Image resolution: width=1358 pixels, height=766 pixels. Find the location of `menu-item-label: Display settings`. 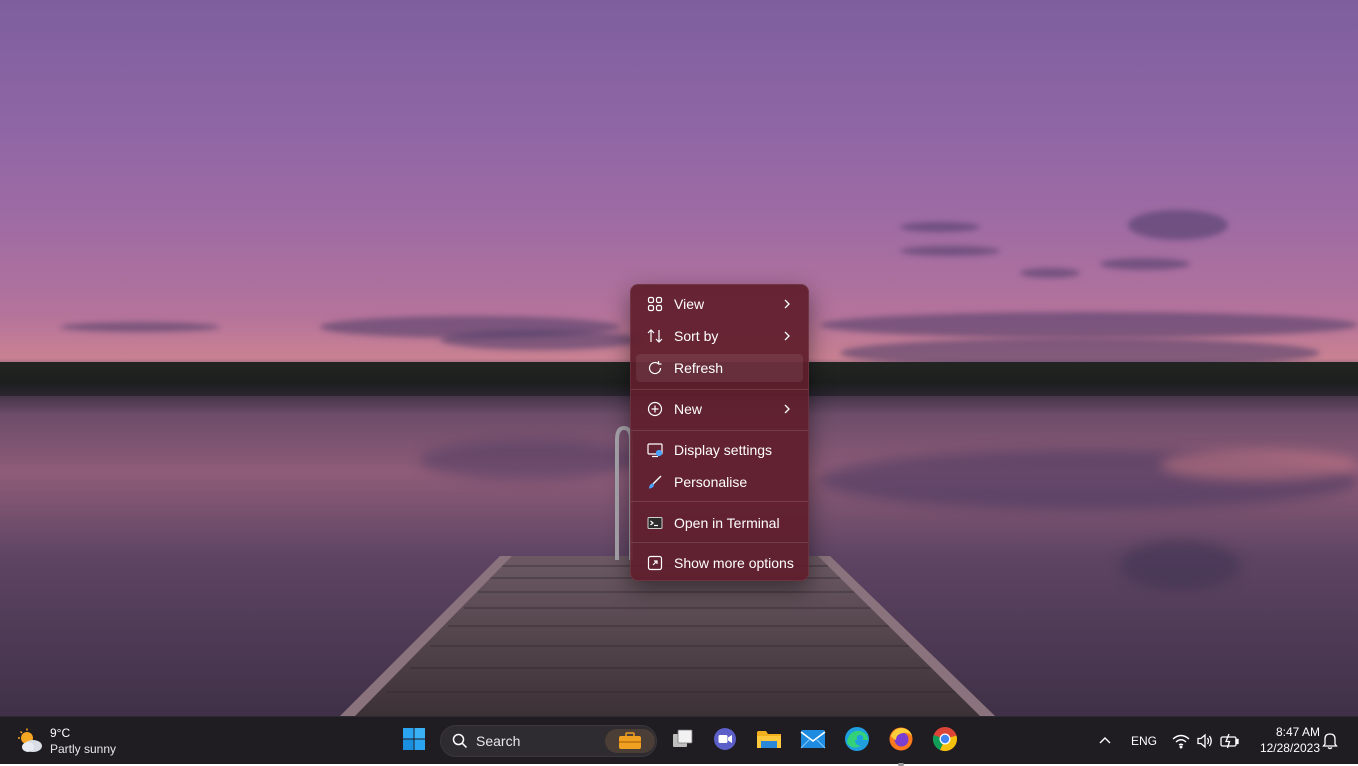

menu-item-label: Display settings is located at coordinates (723, 450).